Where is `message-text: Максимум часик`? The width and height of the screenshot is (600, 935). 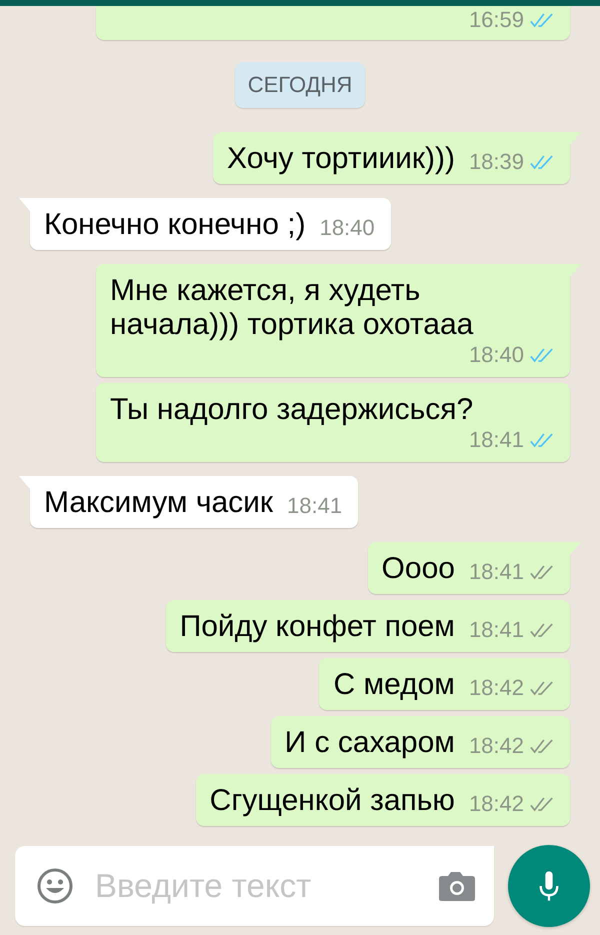 message-text: Максимум часик is located at coordinates (159, 503).